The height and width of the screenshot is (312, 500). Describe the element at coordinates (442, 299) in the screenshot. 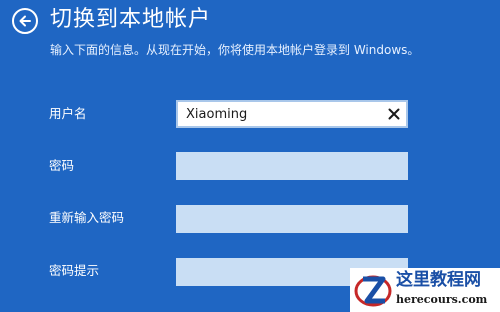

I see `watermark-site-url: herecours.com` at that location.